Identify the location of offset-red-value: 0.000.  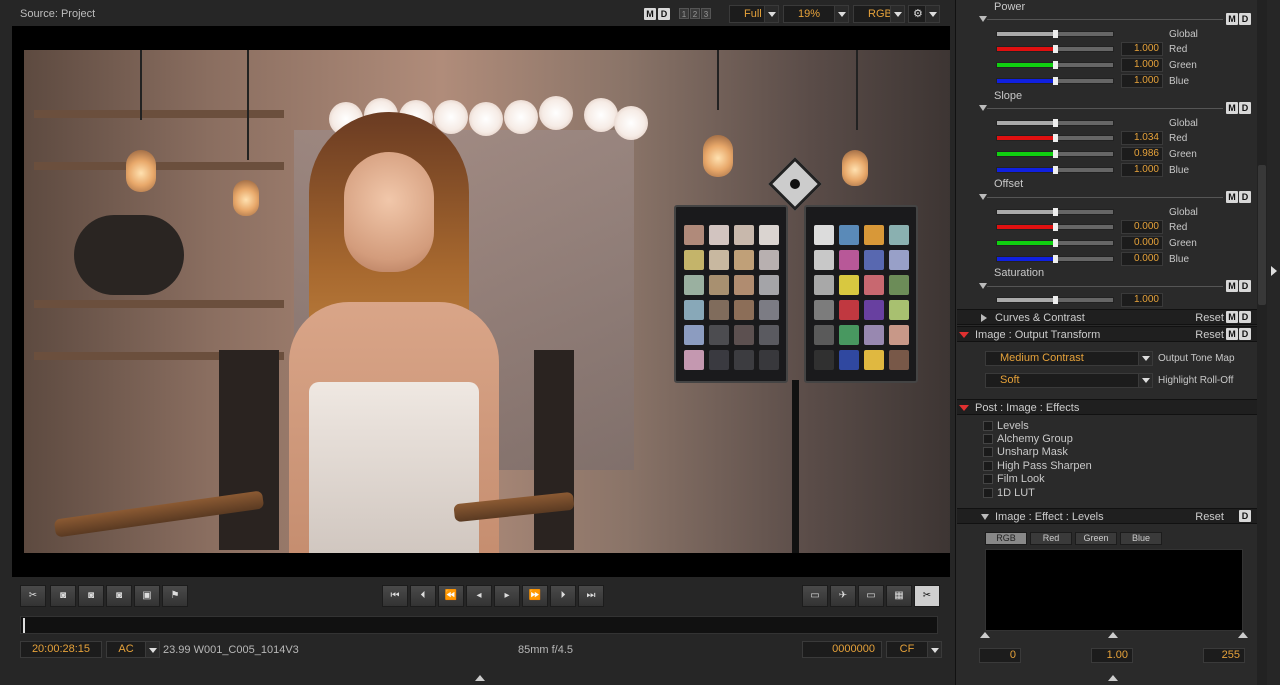
(1142, 227).